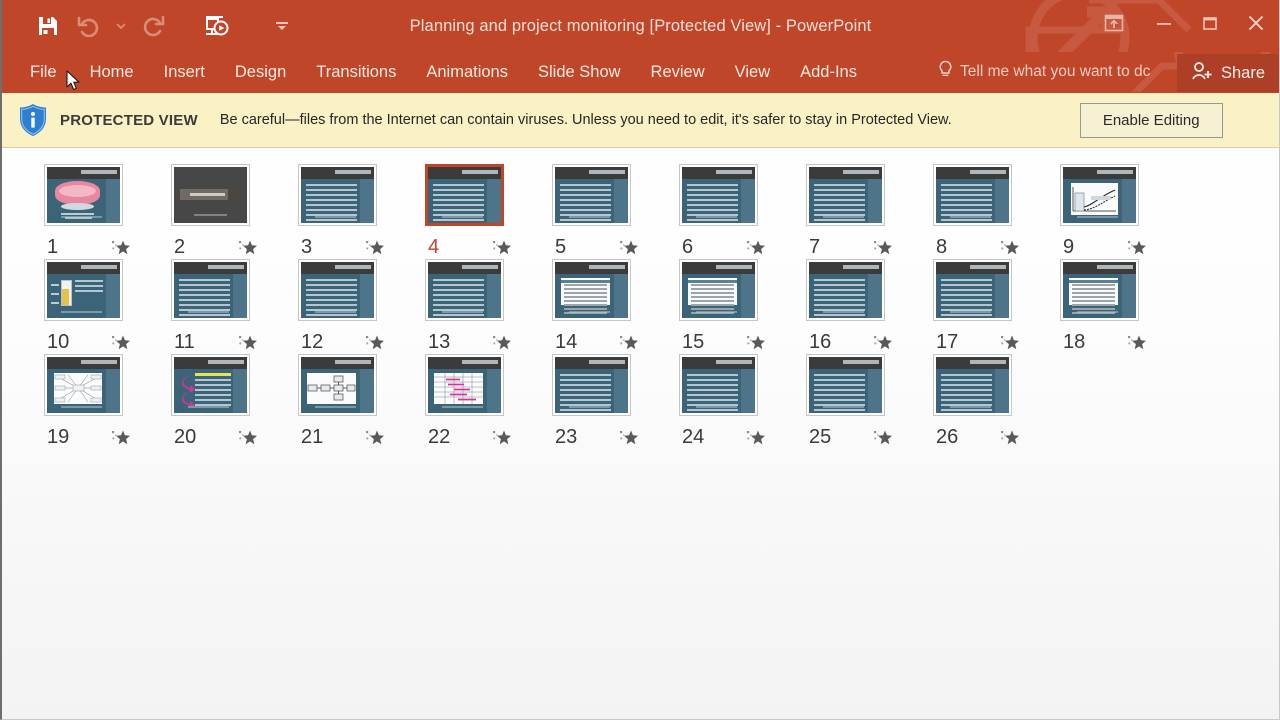 Image resolution: width=1280 pixels, height=720 pixels. What do you see at coordinates (1044, 72) in the screenshot?
I see `tell-me-search: Tell me what you want to dc` at bounding box center [1044, 72].